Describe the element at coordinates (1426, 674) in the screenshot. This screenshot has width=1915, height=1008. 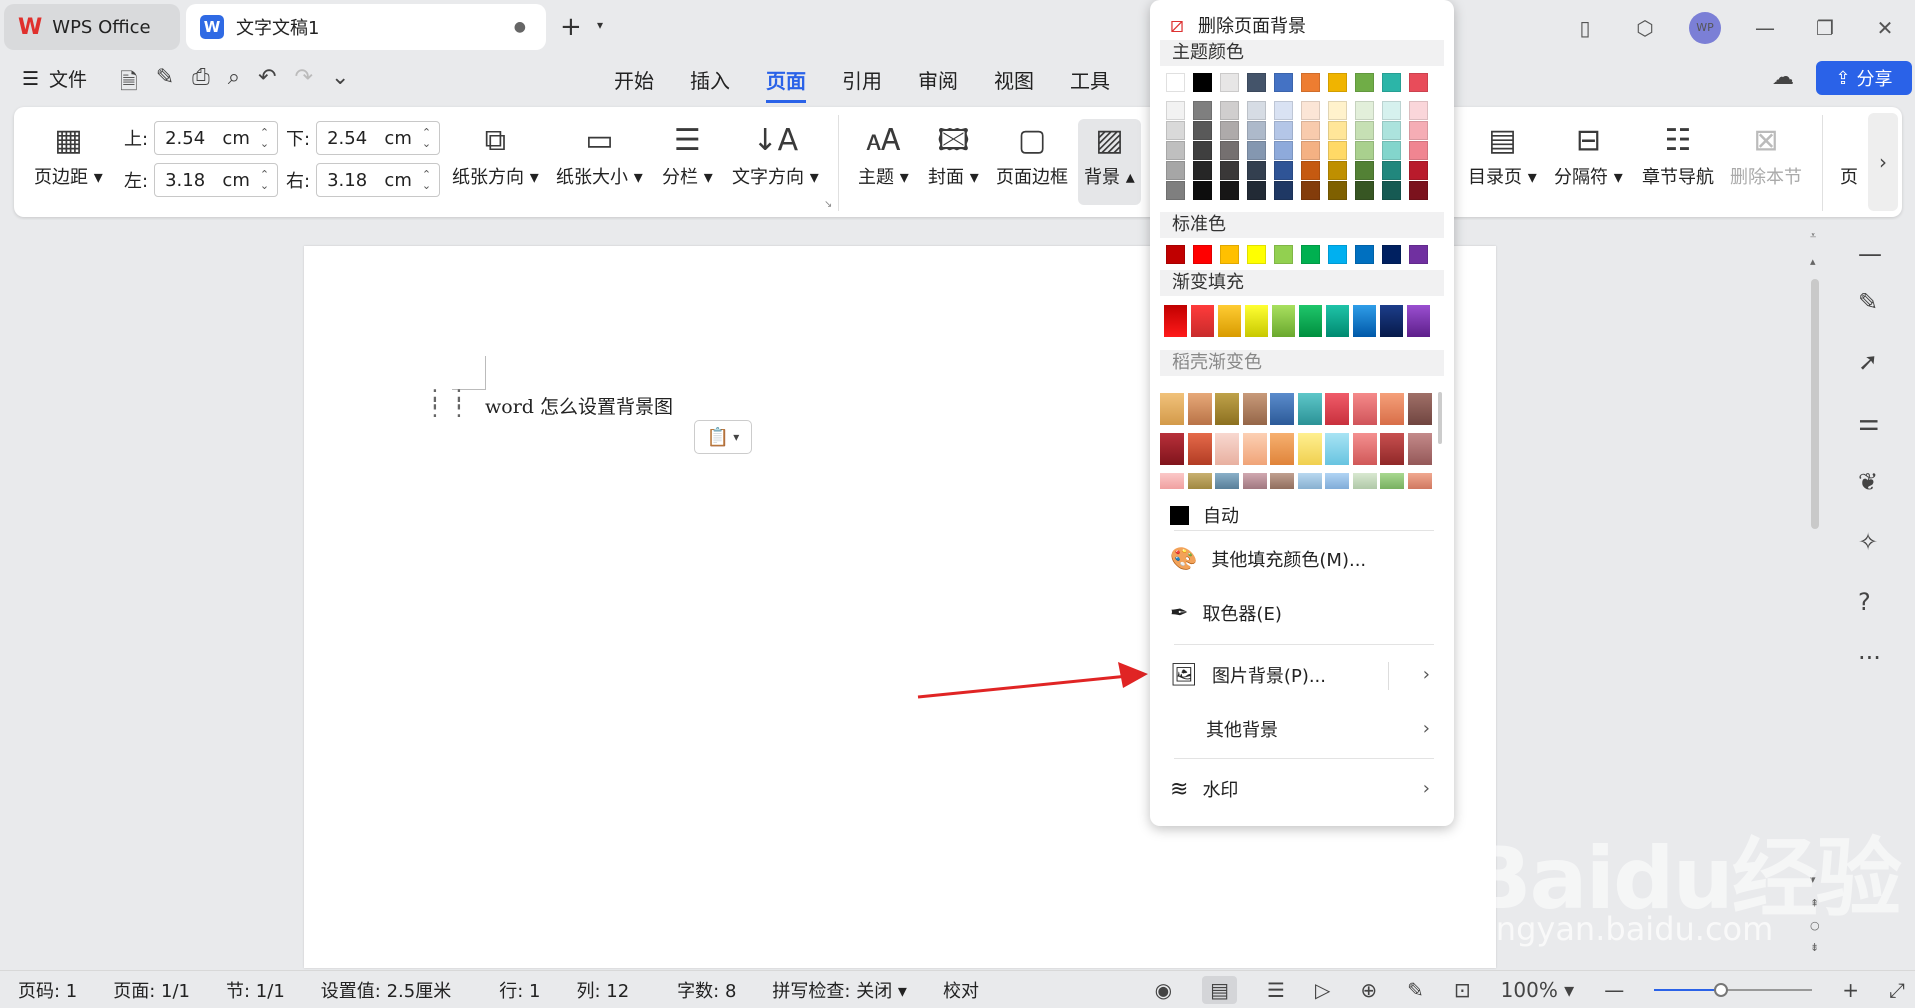
I see `picture-background-chevron-icon: ›` at that location.